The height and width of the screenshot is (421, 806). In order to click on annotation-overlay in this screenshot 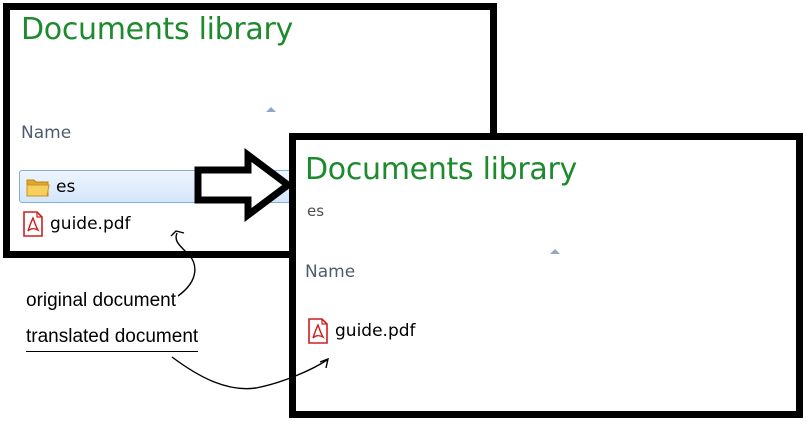, I will do `click(249, 269)`.